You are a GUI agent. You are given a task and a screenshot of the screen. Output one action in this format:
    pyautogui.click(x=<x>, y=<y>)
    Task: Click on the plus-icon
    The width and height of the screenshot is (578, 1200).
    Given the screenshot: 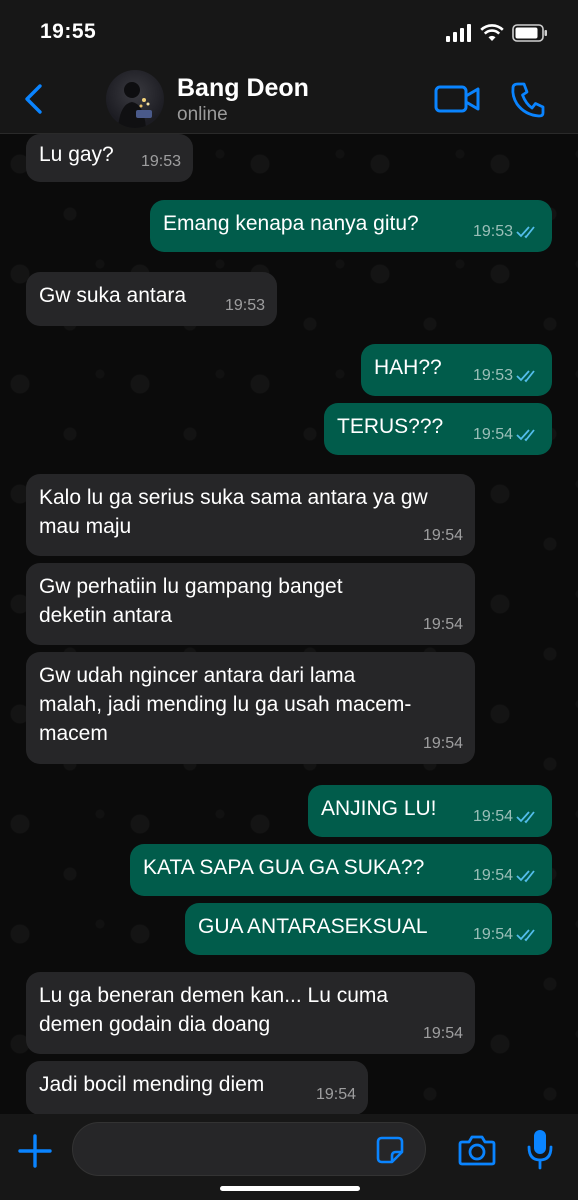 What is the action you would take?
    pyautogui.click(x=35, y=1151)
    